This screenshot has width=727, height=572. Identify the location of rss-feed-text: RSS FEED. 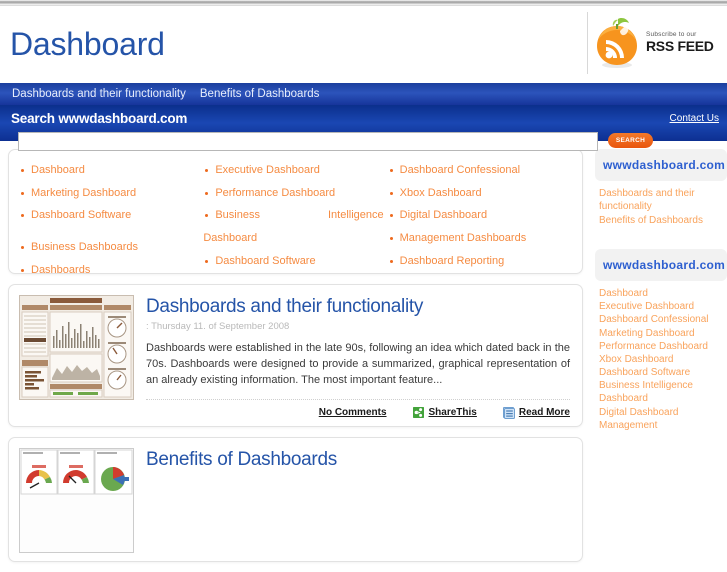
(680, 46).